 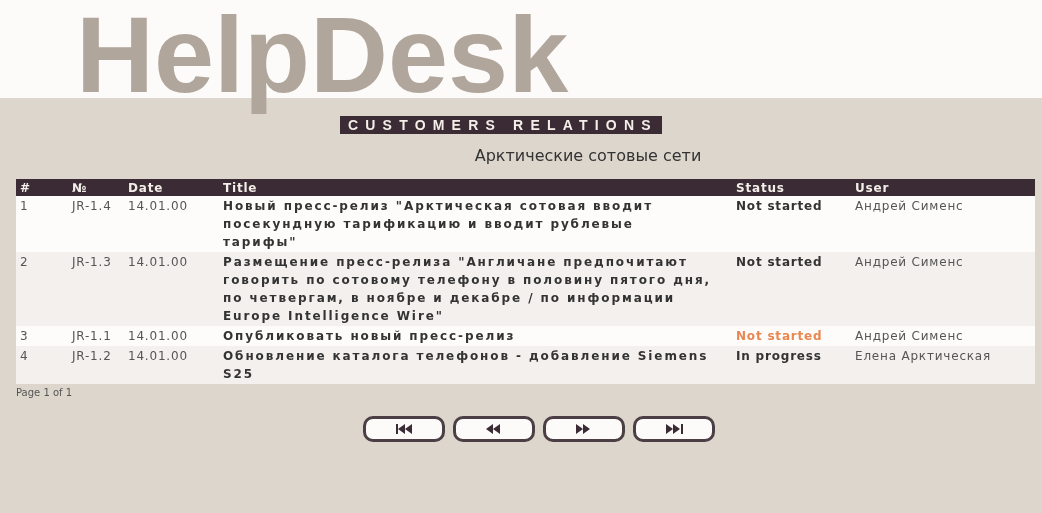 I want to click on next-page-button, so click(x=584, y=429).